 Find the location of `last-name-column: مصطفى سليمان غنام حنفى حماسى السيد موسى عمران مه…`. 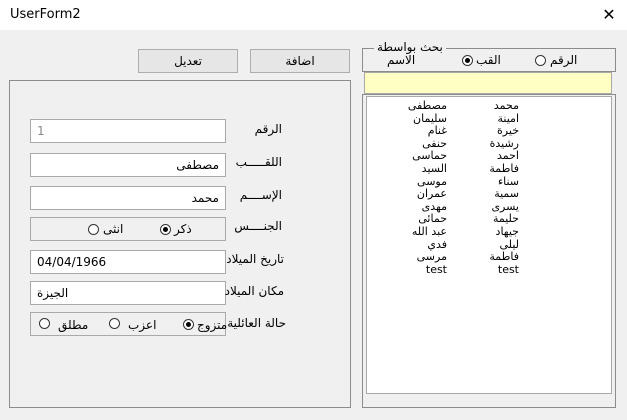

last-name-column: مصطفى سليمان غنام حنفى حماسى السيد موسى عمران مه… is located at coordinates (412, 188).